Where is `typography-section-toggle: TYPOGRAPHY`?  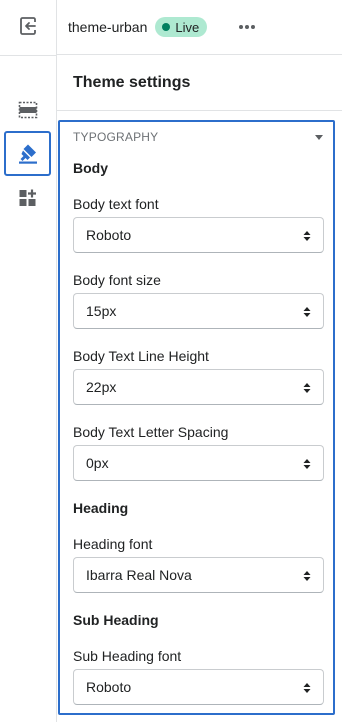 typography-section-toggle: TYPOGRAPHY is located at coordinates (198, 137).